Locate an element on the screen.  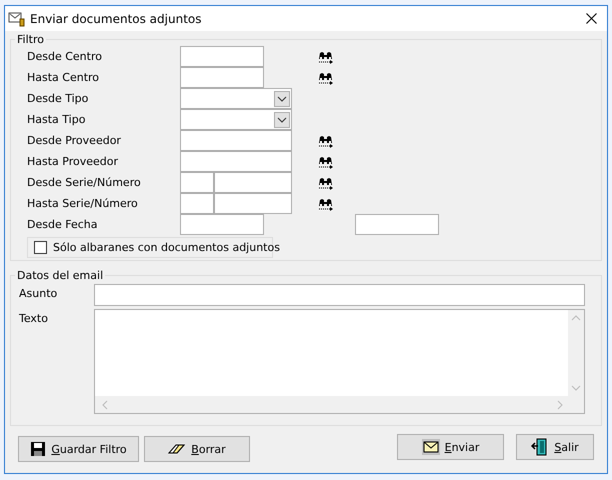
group-legend: Datos del email is located at coordinates (60, 275).